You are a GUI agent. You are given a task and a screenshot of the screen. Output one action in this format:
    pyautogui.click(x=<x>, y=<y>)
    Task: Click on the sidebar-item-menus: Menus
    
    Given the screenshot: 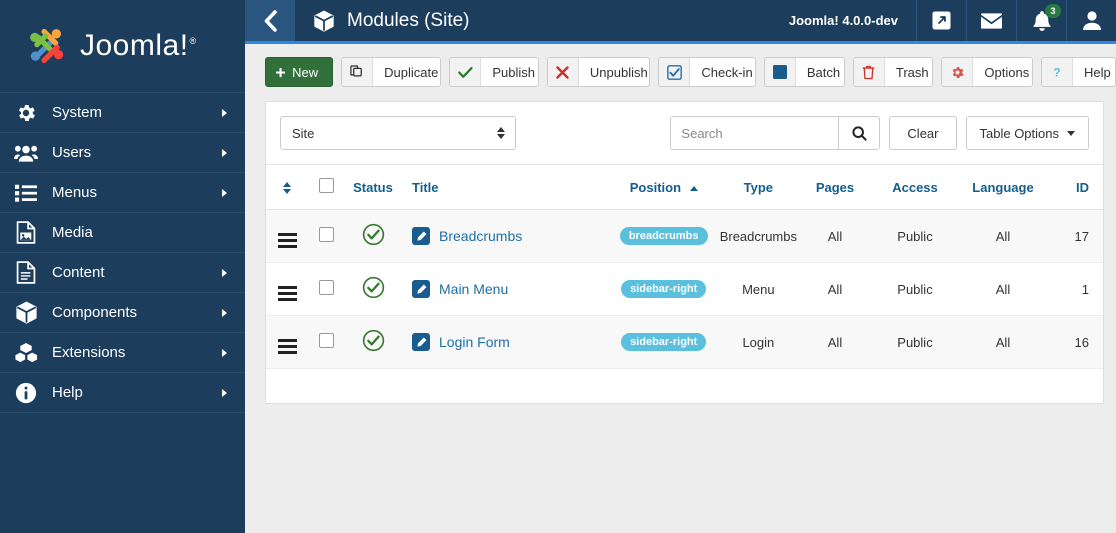 What is the action you would take?
    pyautogui.click(x=122, y=193)
    